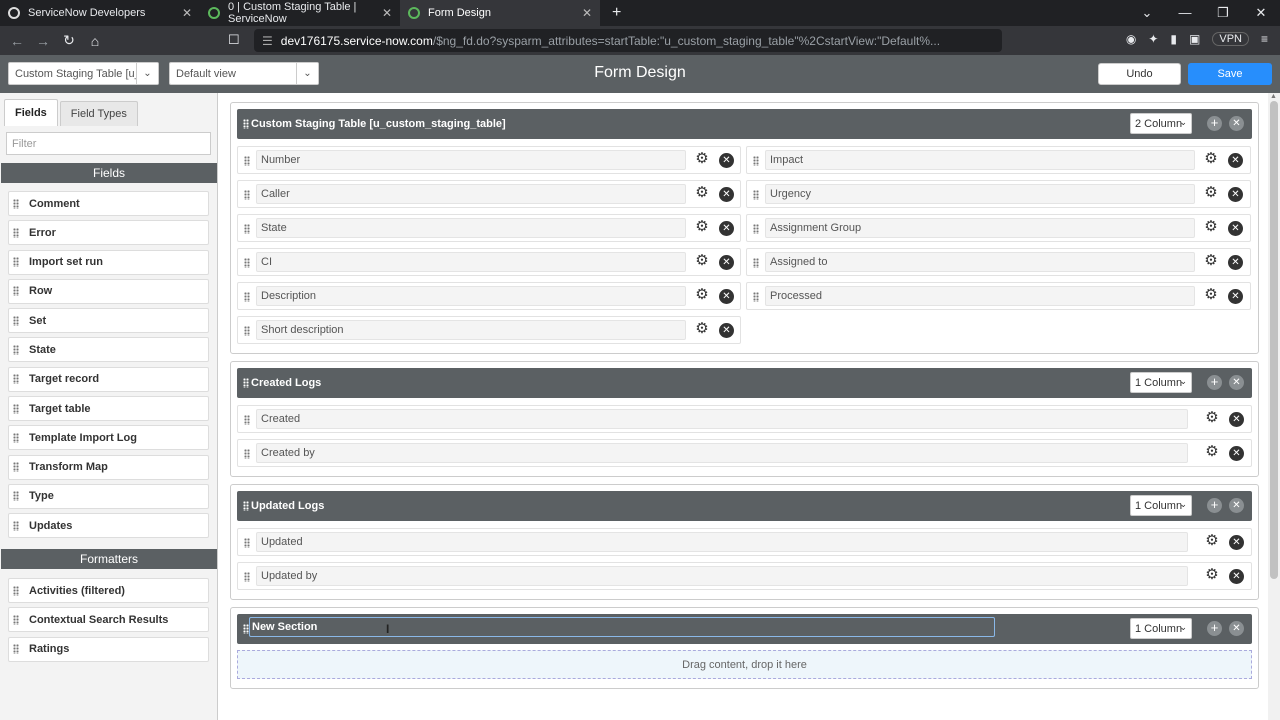 This screenshot has height=720, width=1280. What do you see at coordinates (1264, 39) in the screenshot?
I see `menu-icon: ≡` at bounding box center [1264, 39].